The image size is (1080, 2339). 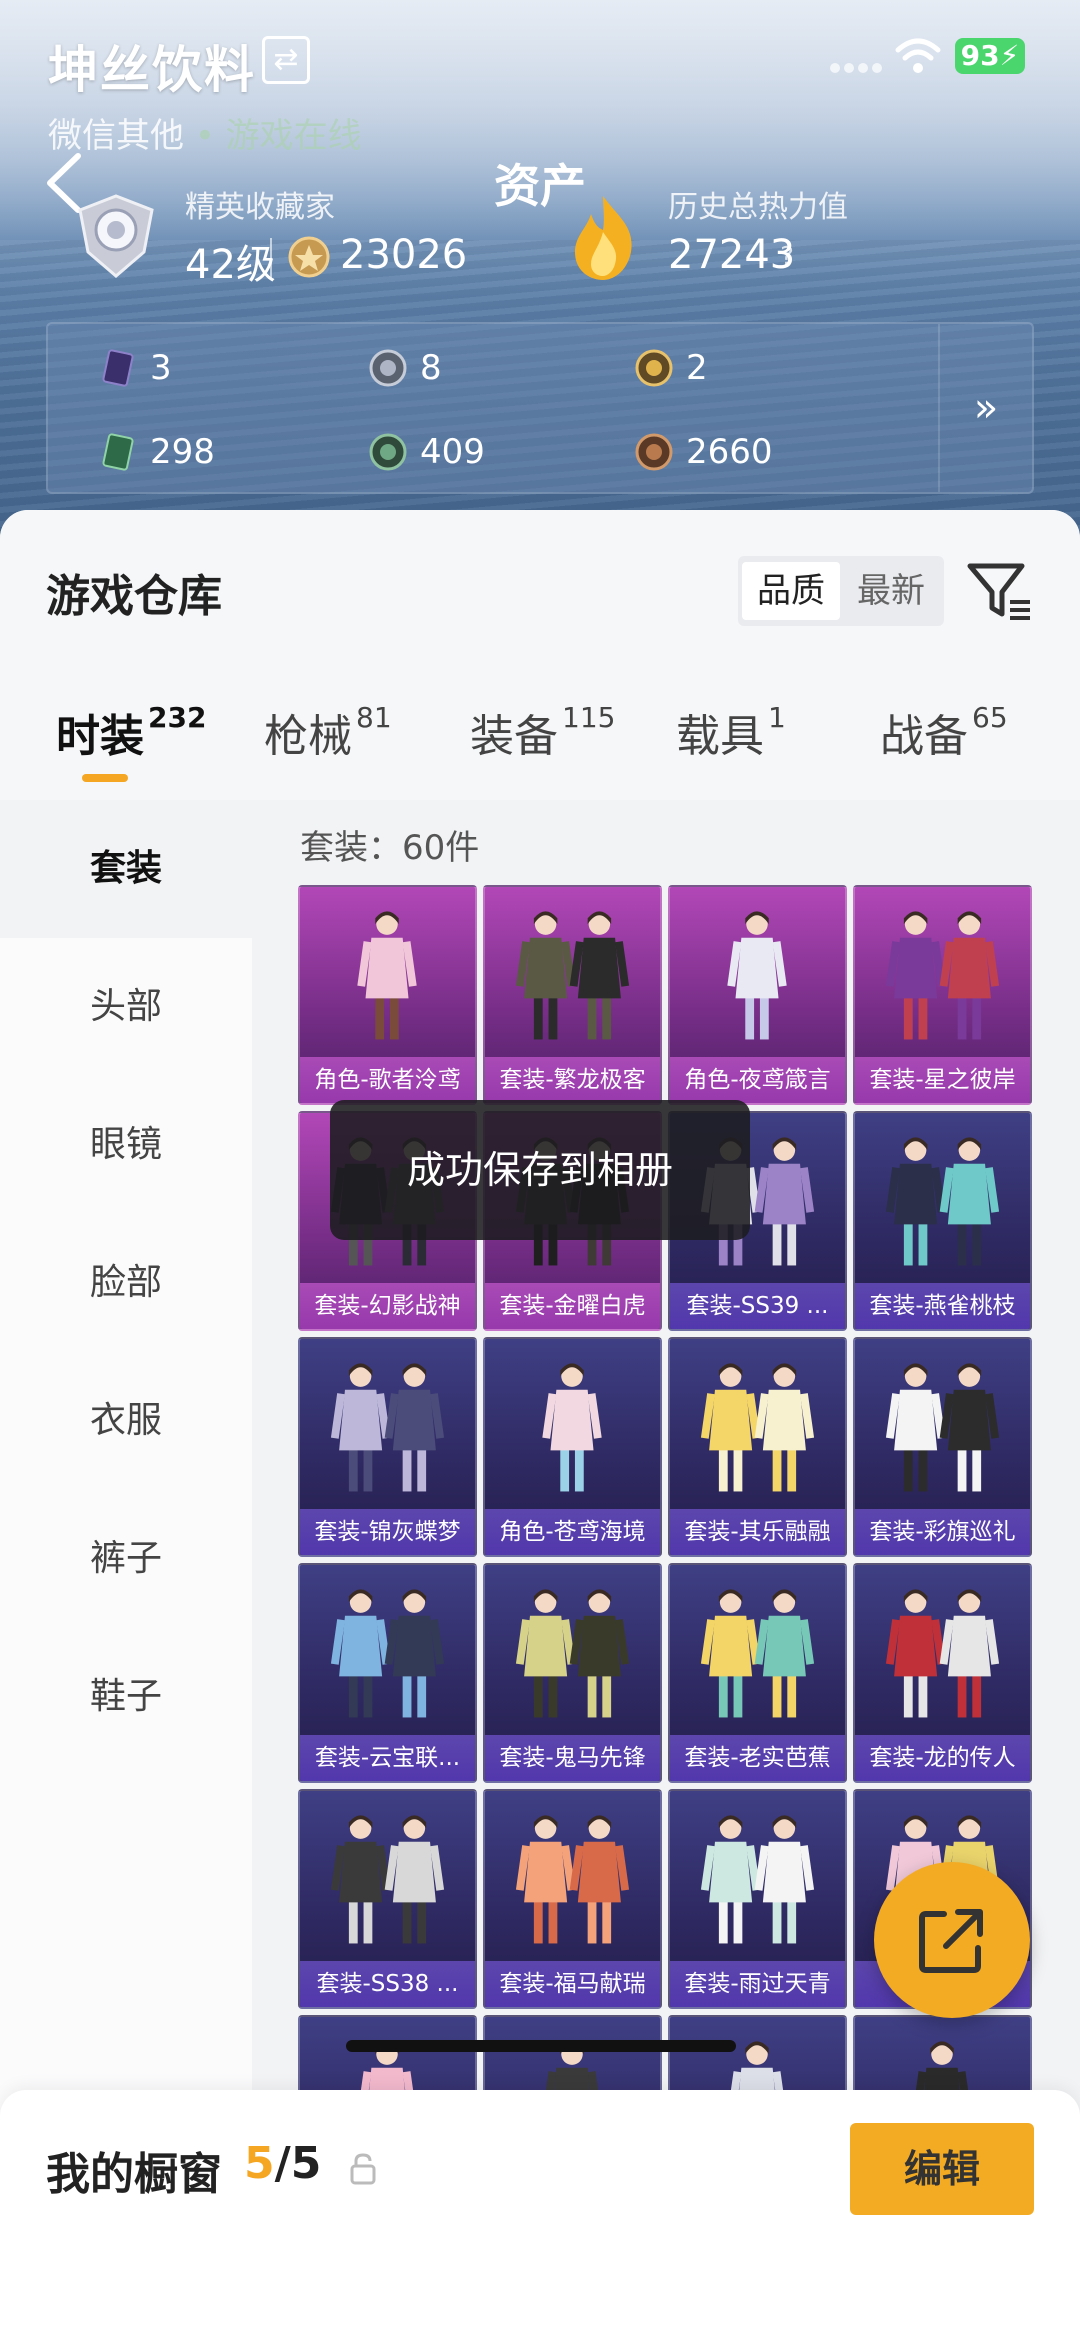 I want to click on tab-label: 时装, so click(x=100, y=736).